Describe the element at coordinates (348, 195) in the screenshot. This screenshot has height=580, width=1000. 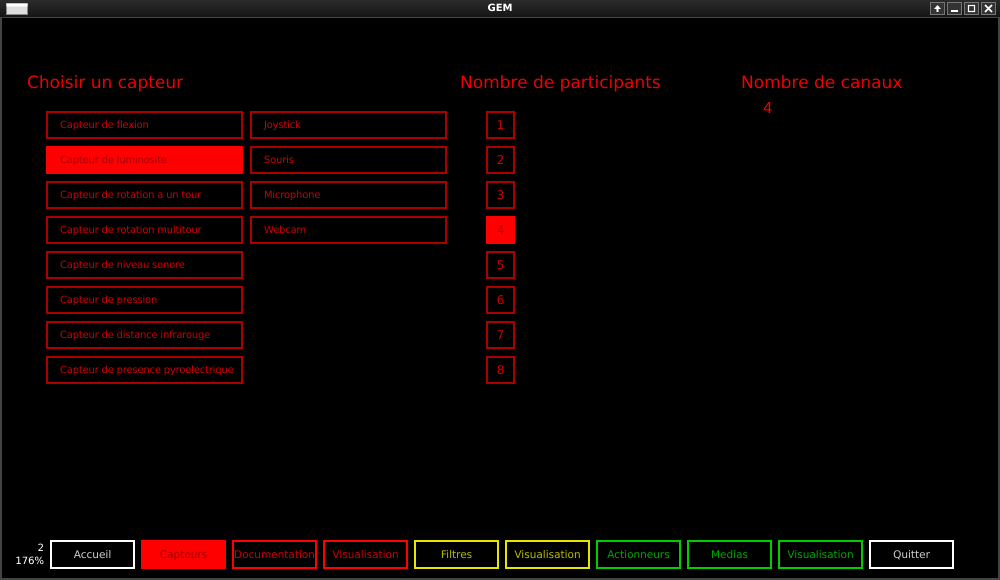
I see `sensor-option: Microphone` at that location.